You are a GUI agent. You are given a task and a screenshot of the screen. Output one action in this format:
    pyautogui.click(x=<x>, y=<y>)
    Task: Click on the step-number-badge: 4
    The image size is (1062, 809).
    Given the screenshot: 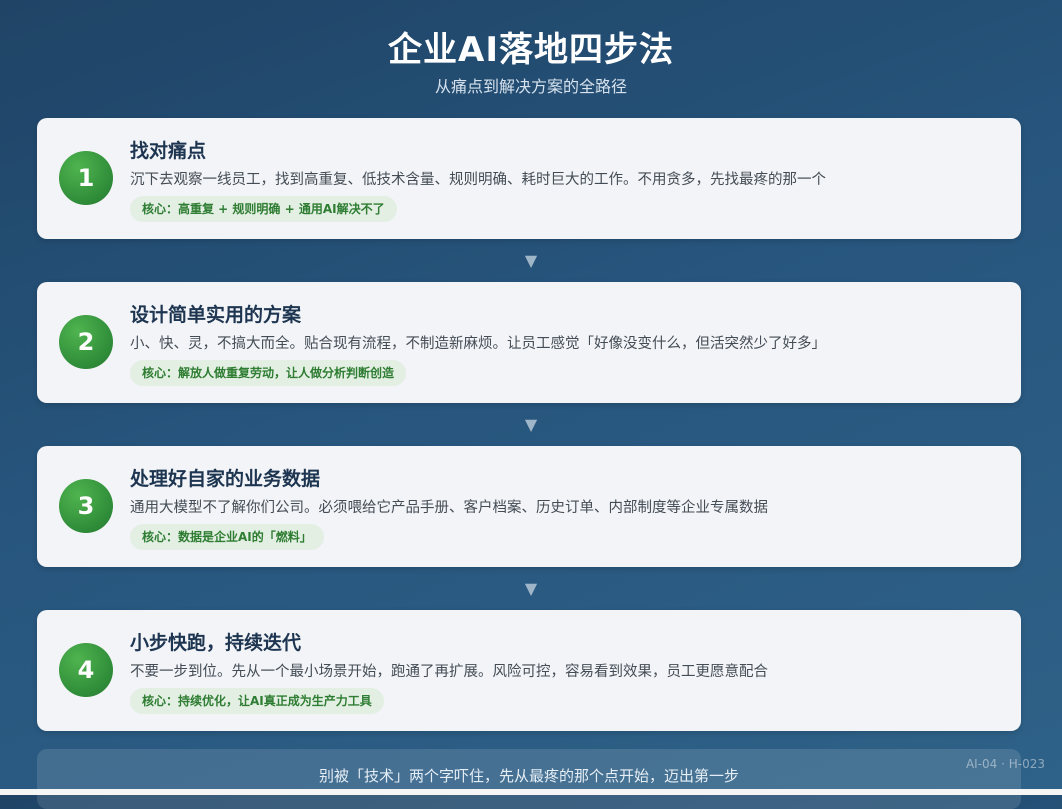 What is the action you would take?
    pyautogui.click(x=86, y=670)
    